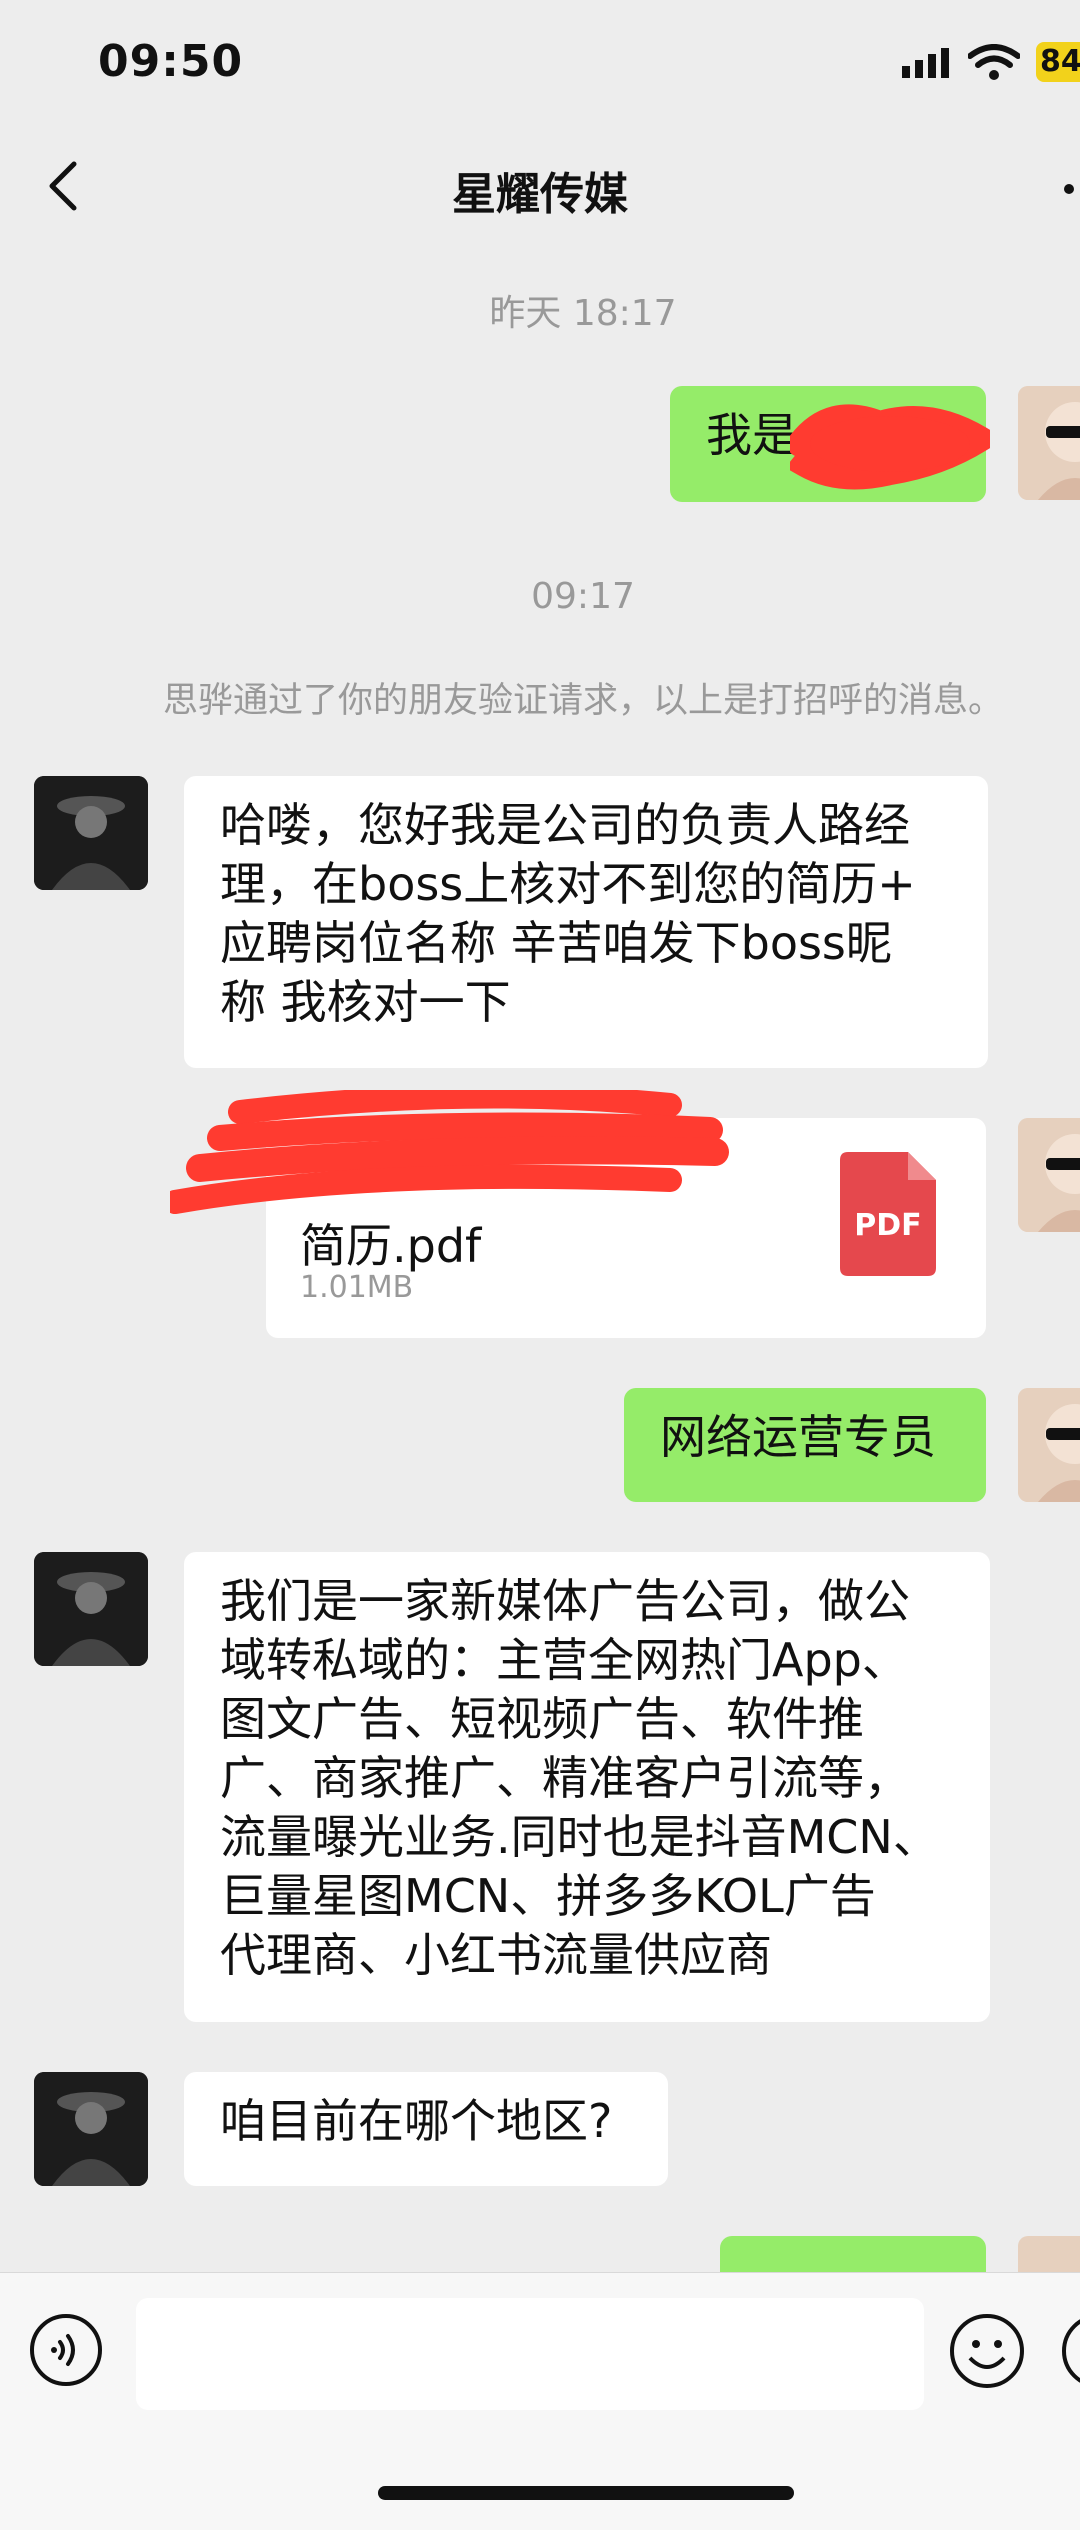  Describe the element at coordinates (565, 1778) in the screenshot. I see `message-line: 广、商家推广、精准客户引流等，` at that location.